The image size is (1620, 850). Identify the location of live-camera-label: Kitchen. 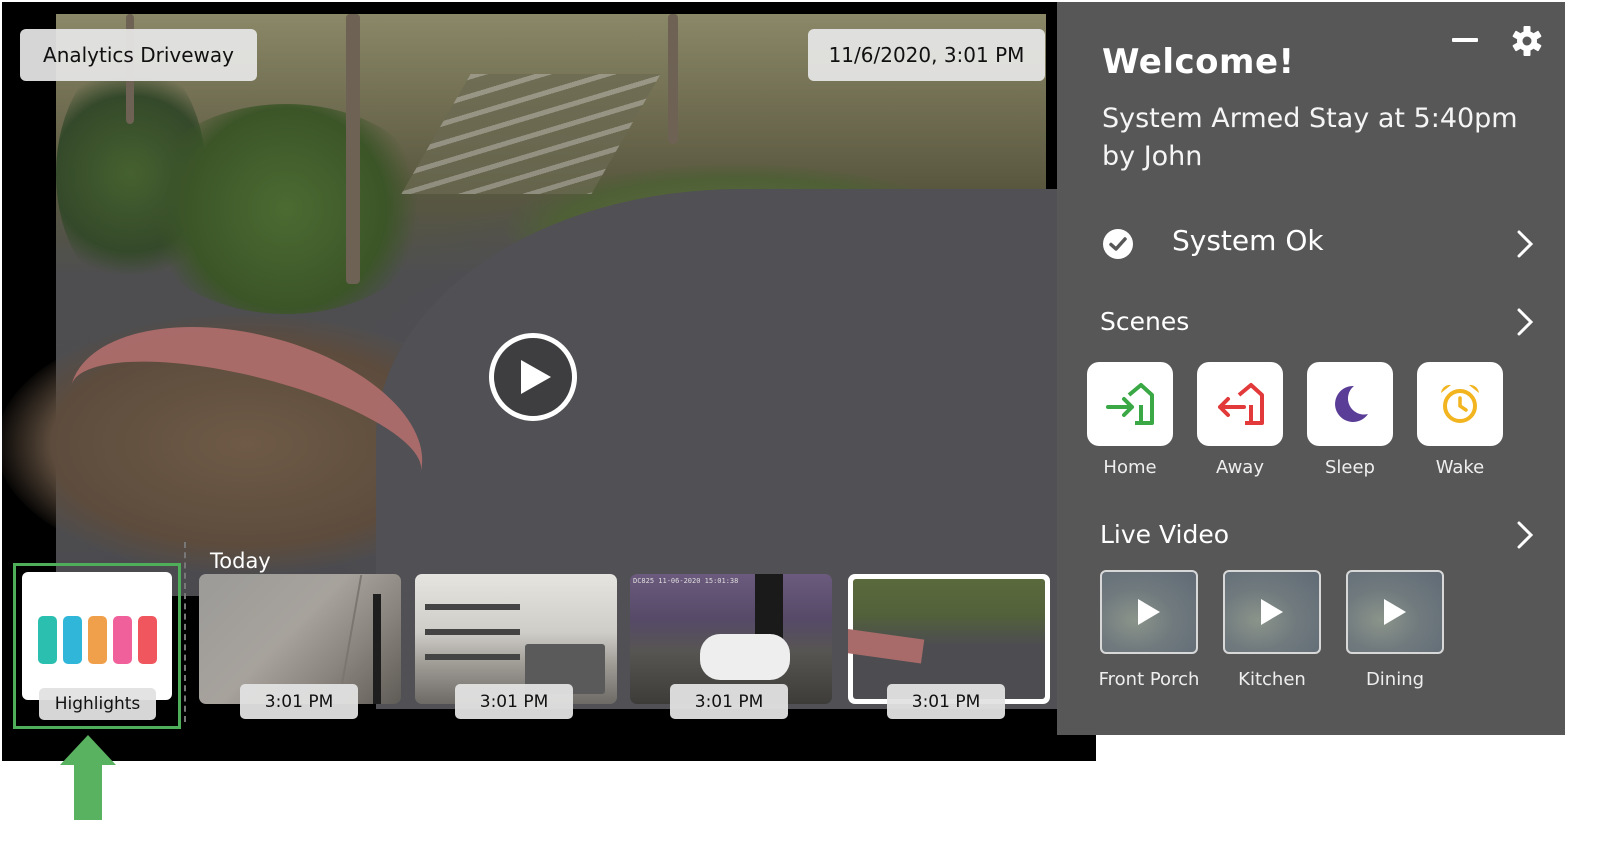
(1272, 679).